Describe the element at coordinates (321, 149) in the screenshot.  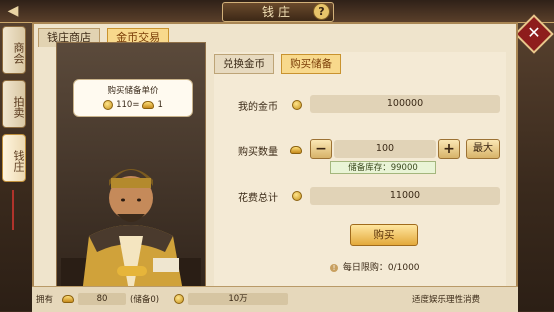
I see `decrease-button: −` at that location.